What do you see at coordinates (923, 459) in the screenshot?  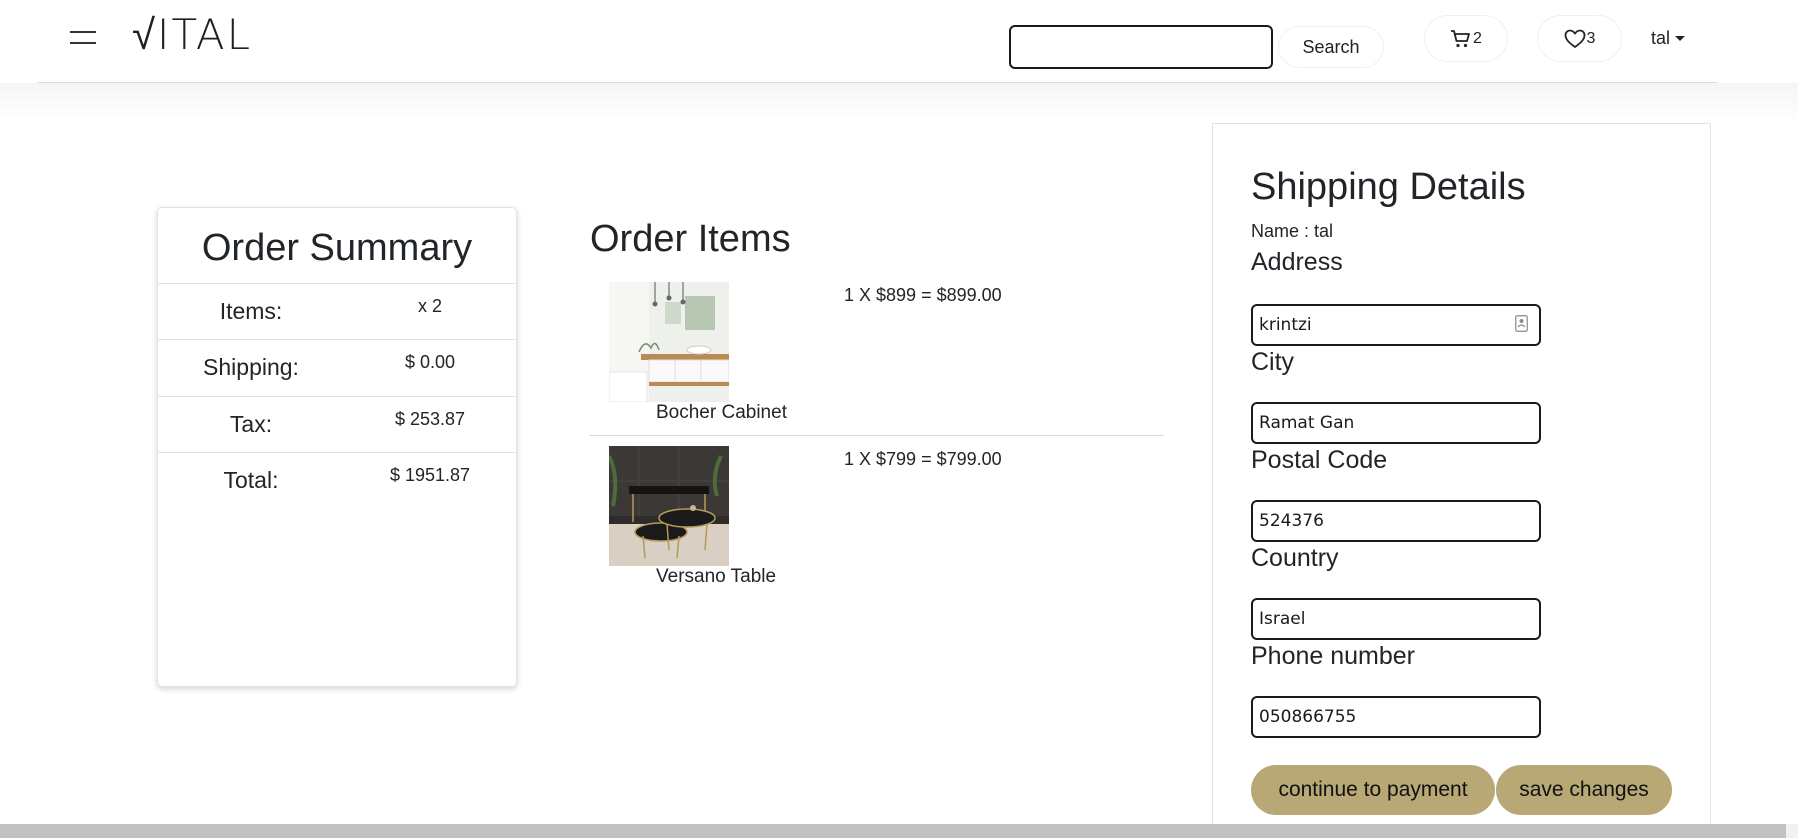 I see `product-price-line: 1 X $799 = $799.00` at bounding box center [923, 459].